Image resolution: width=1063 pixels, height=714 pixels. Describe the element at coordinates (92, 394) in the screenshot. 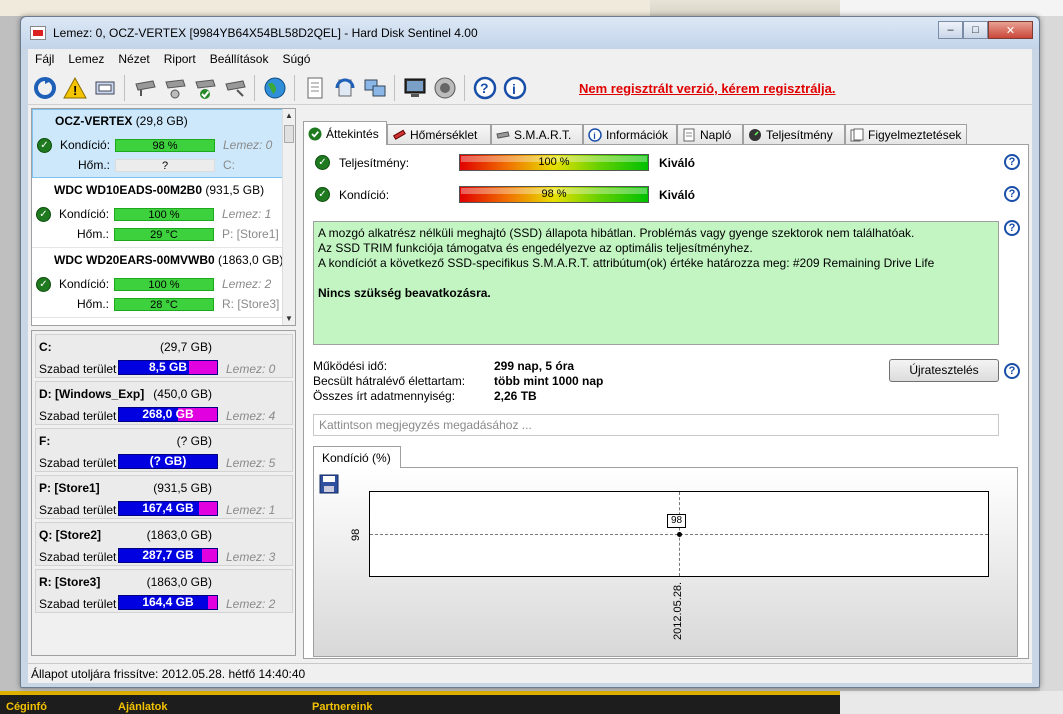

I see `volume-label: D: [Windows_Exp]` at that location.